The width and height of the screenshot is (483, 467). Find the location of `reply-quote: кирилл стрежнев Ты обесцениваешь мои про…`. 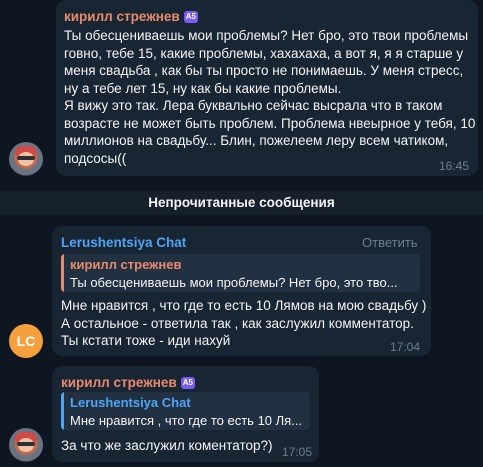

reply-quote: кирилл стрежнев Ты обесцениваешь мои про… is located at coordinates (240, 273).